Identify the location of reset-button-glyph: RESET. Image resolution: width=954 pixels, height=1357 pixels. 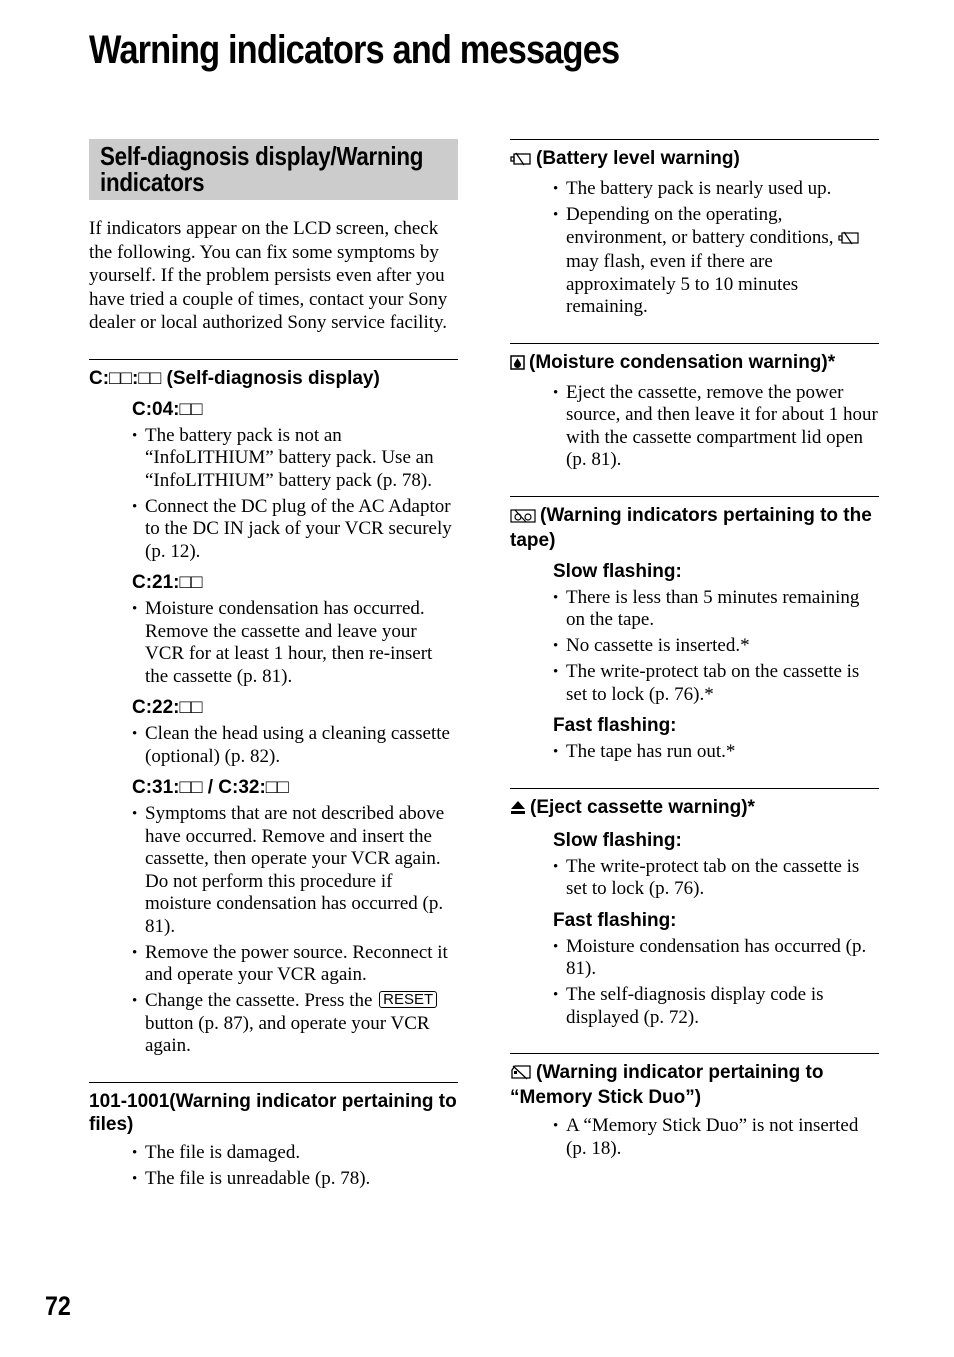
(408, 1000).